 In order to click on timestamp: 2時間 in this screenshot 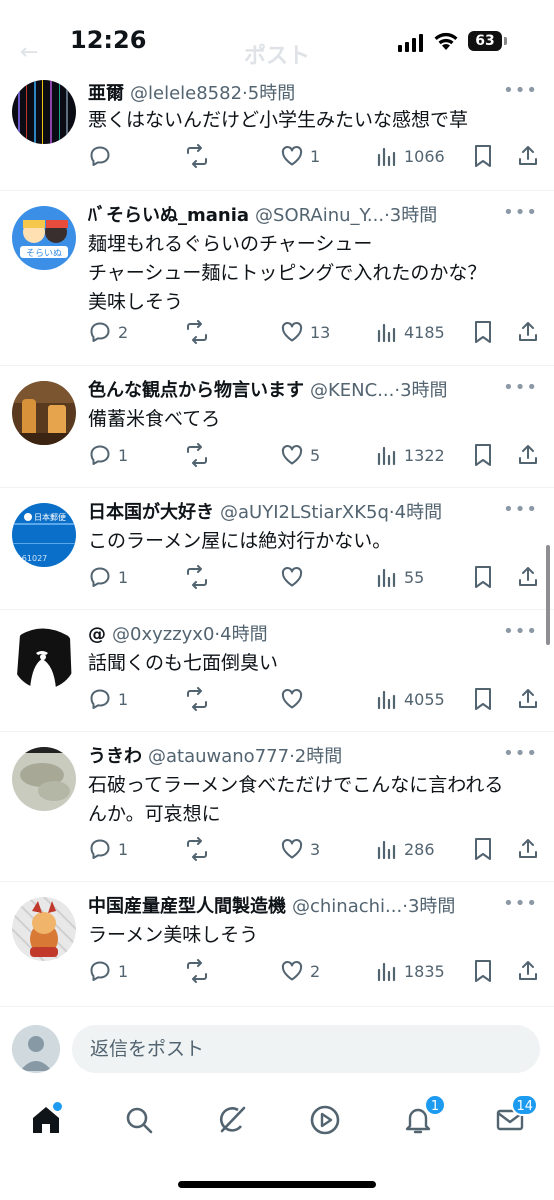, I will do `click(318, 756)`.